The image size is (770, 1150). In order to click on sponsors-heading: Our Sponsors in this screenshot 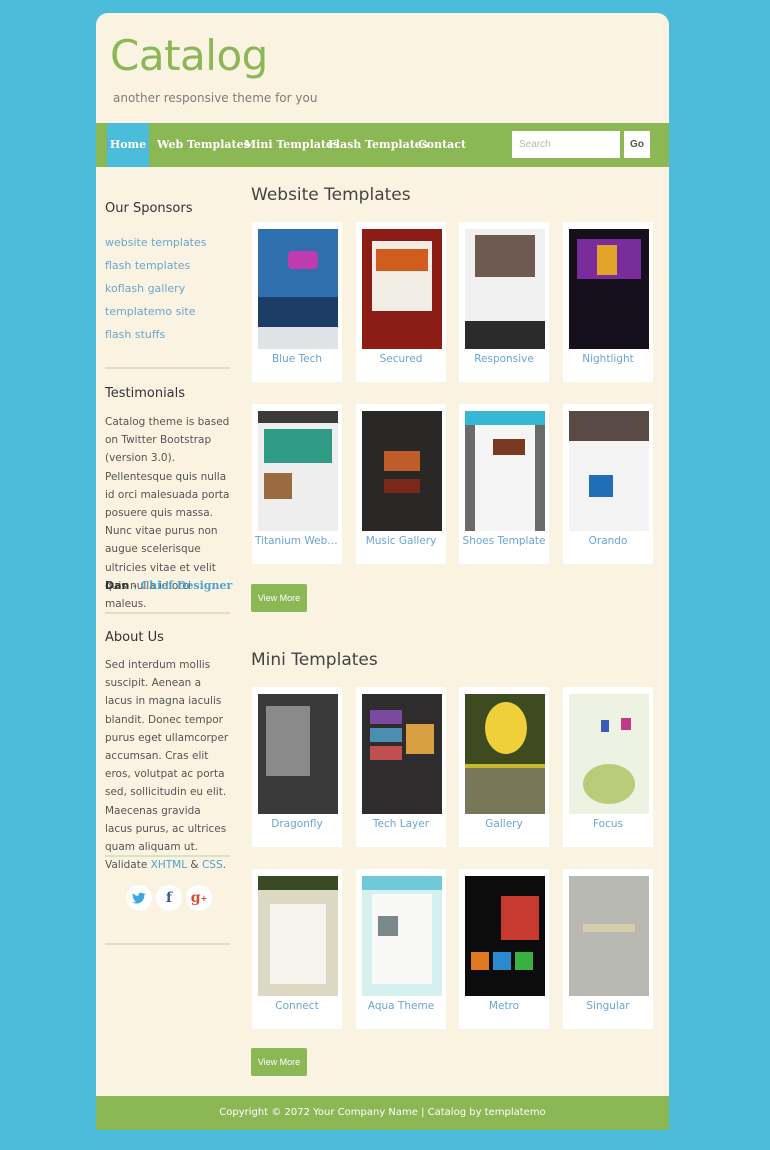, I will do `click(149, 208)`.